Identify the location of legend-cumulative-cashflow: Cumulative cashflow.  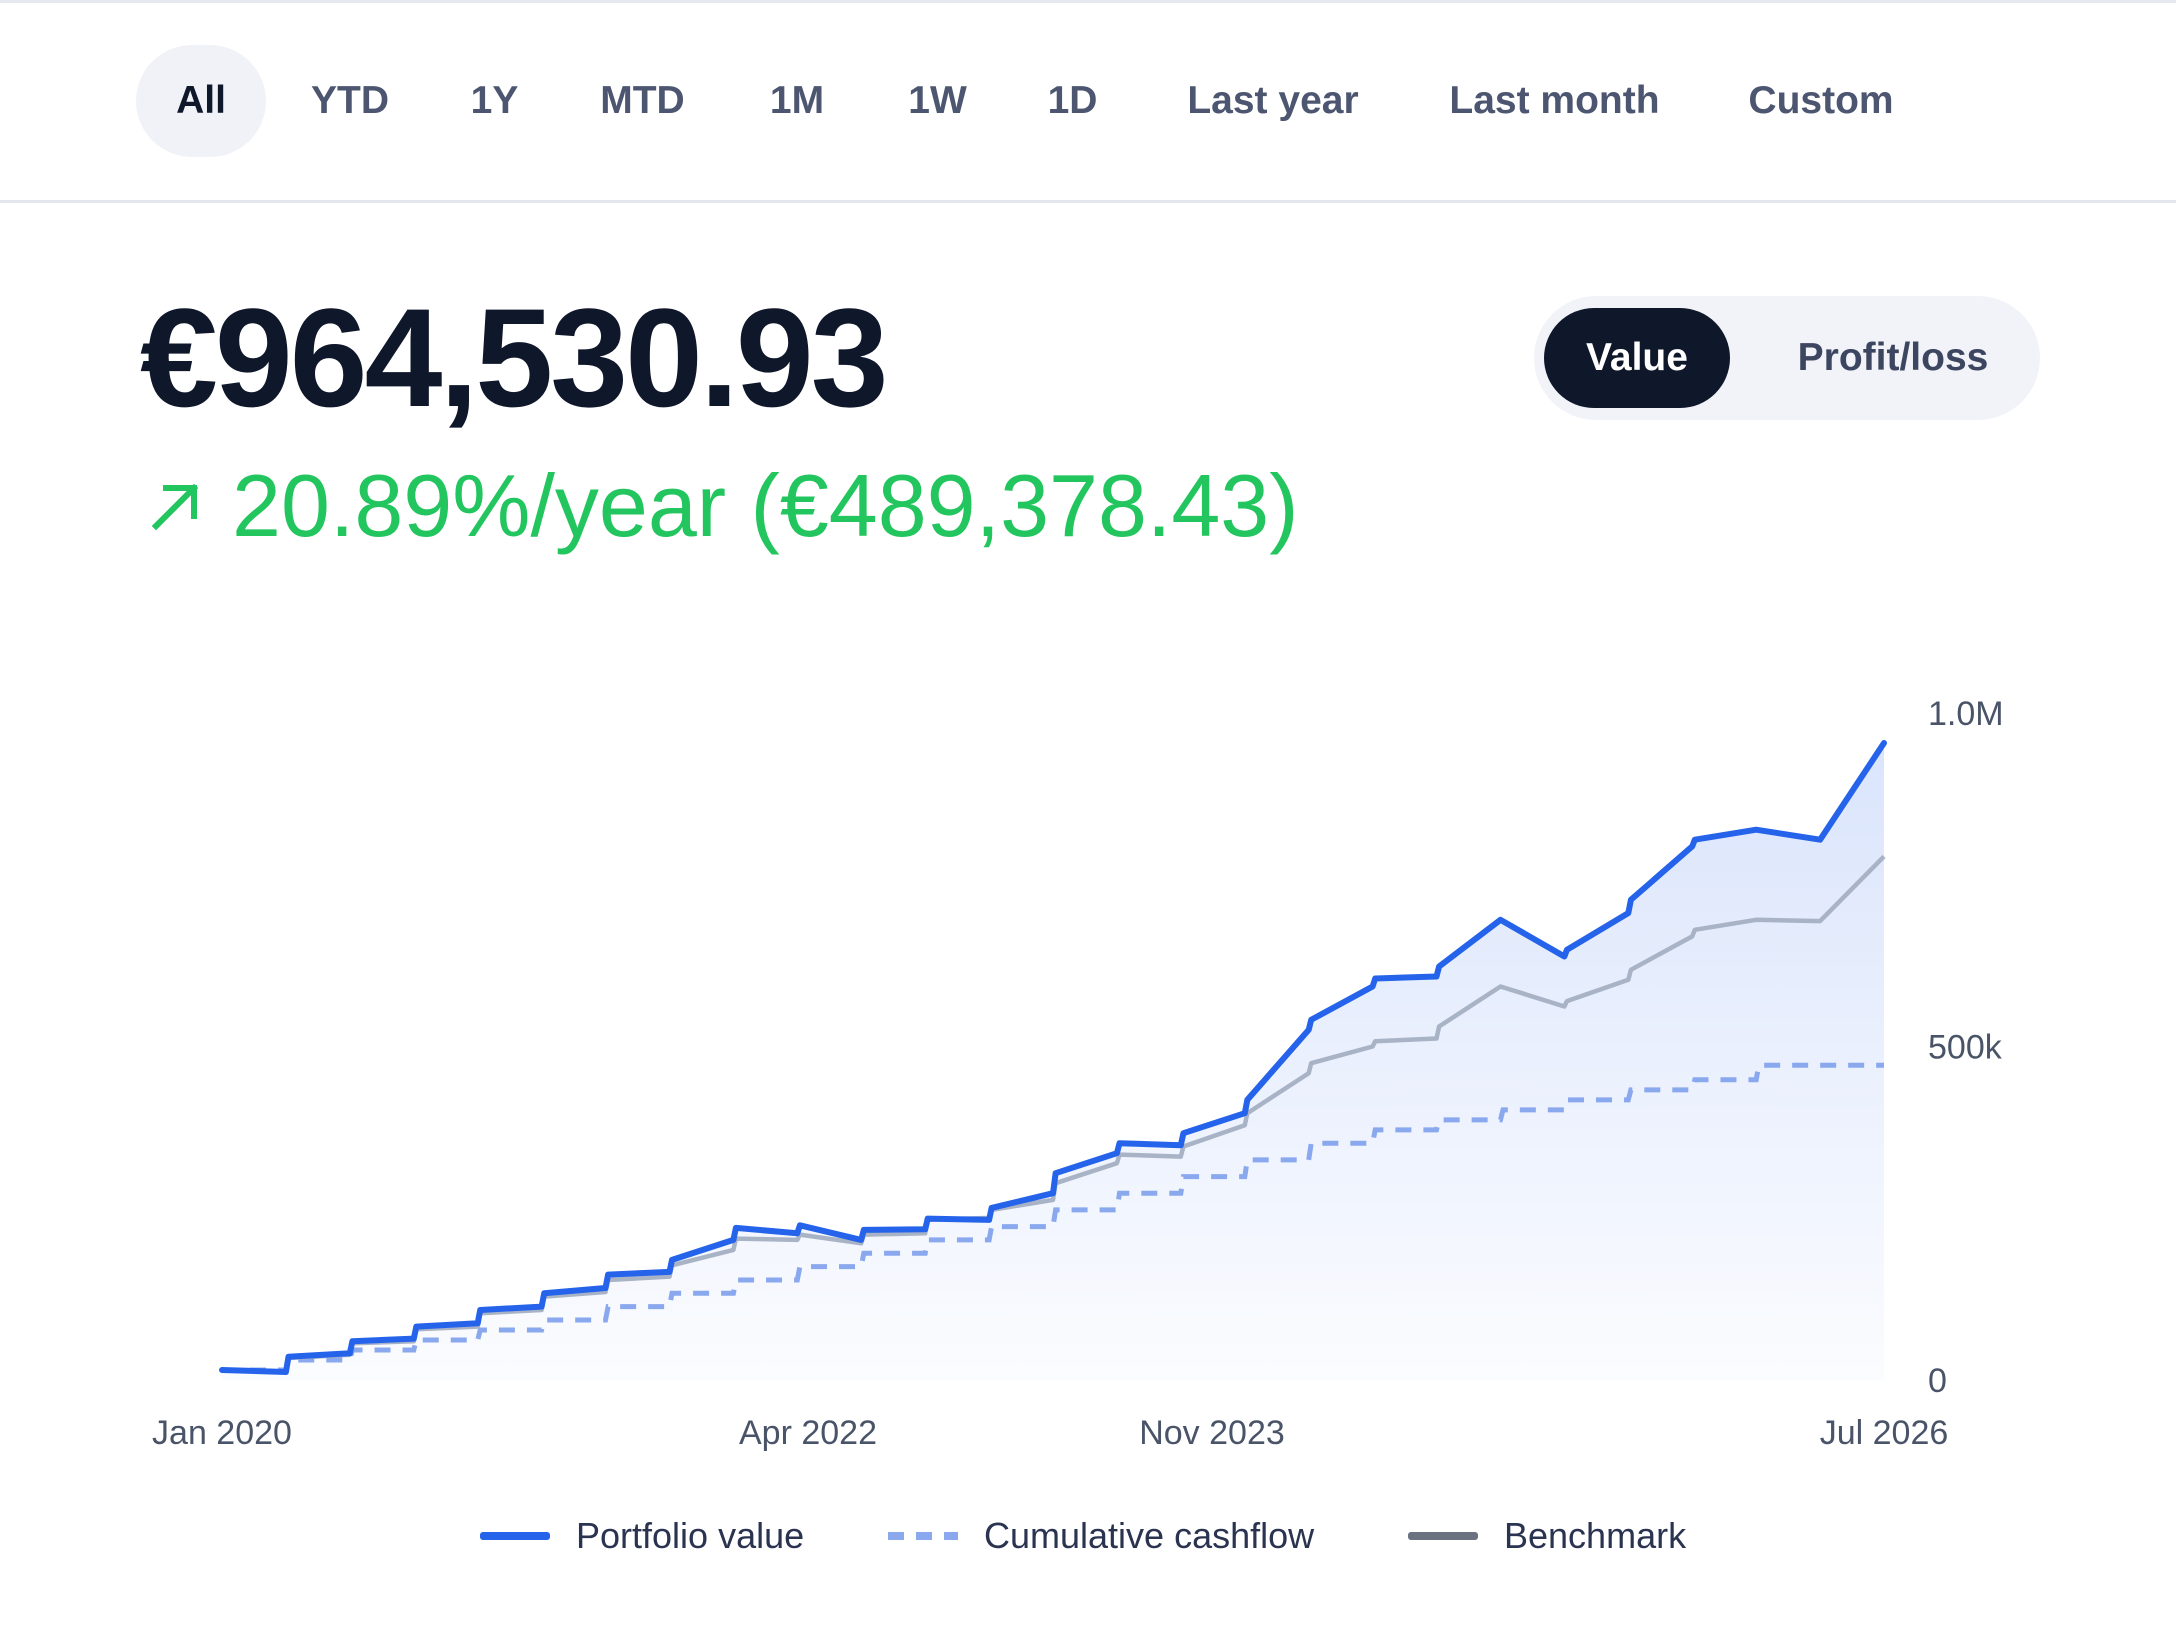
(1101, 1536).